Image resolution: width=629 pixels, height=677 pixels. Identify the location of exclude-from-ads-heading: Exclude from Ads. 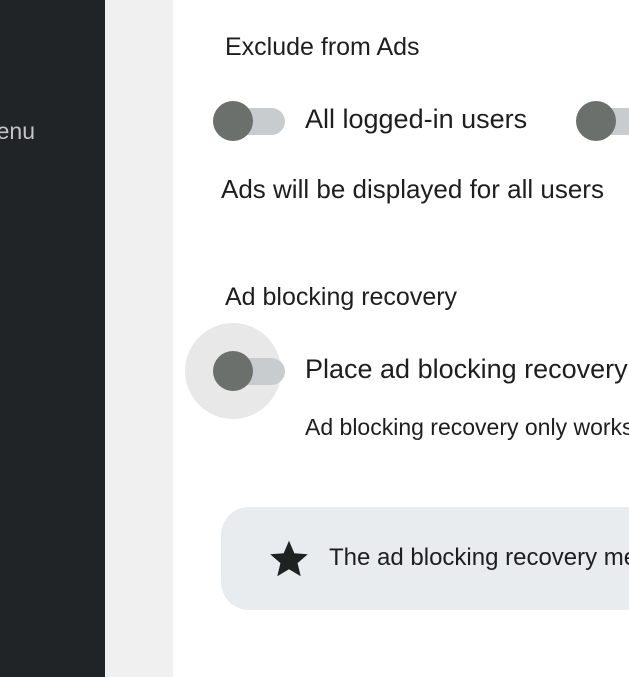
(322, 47).